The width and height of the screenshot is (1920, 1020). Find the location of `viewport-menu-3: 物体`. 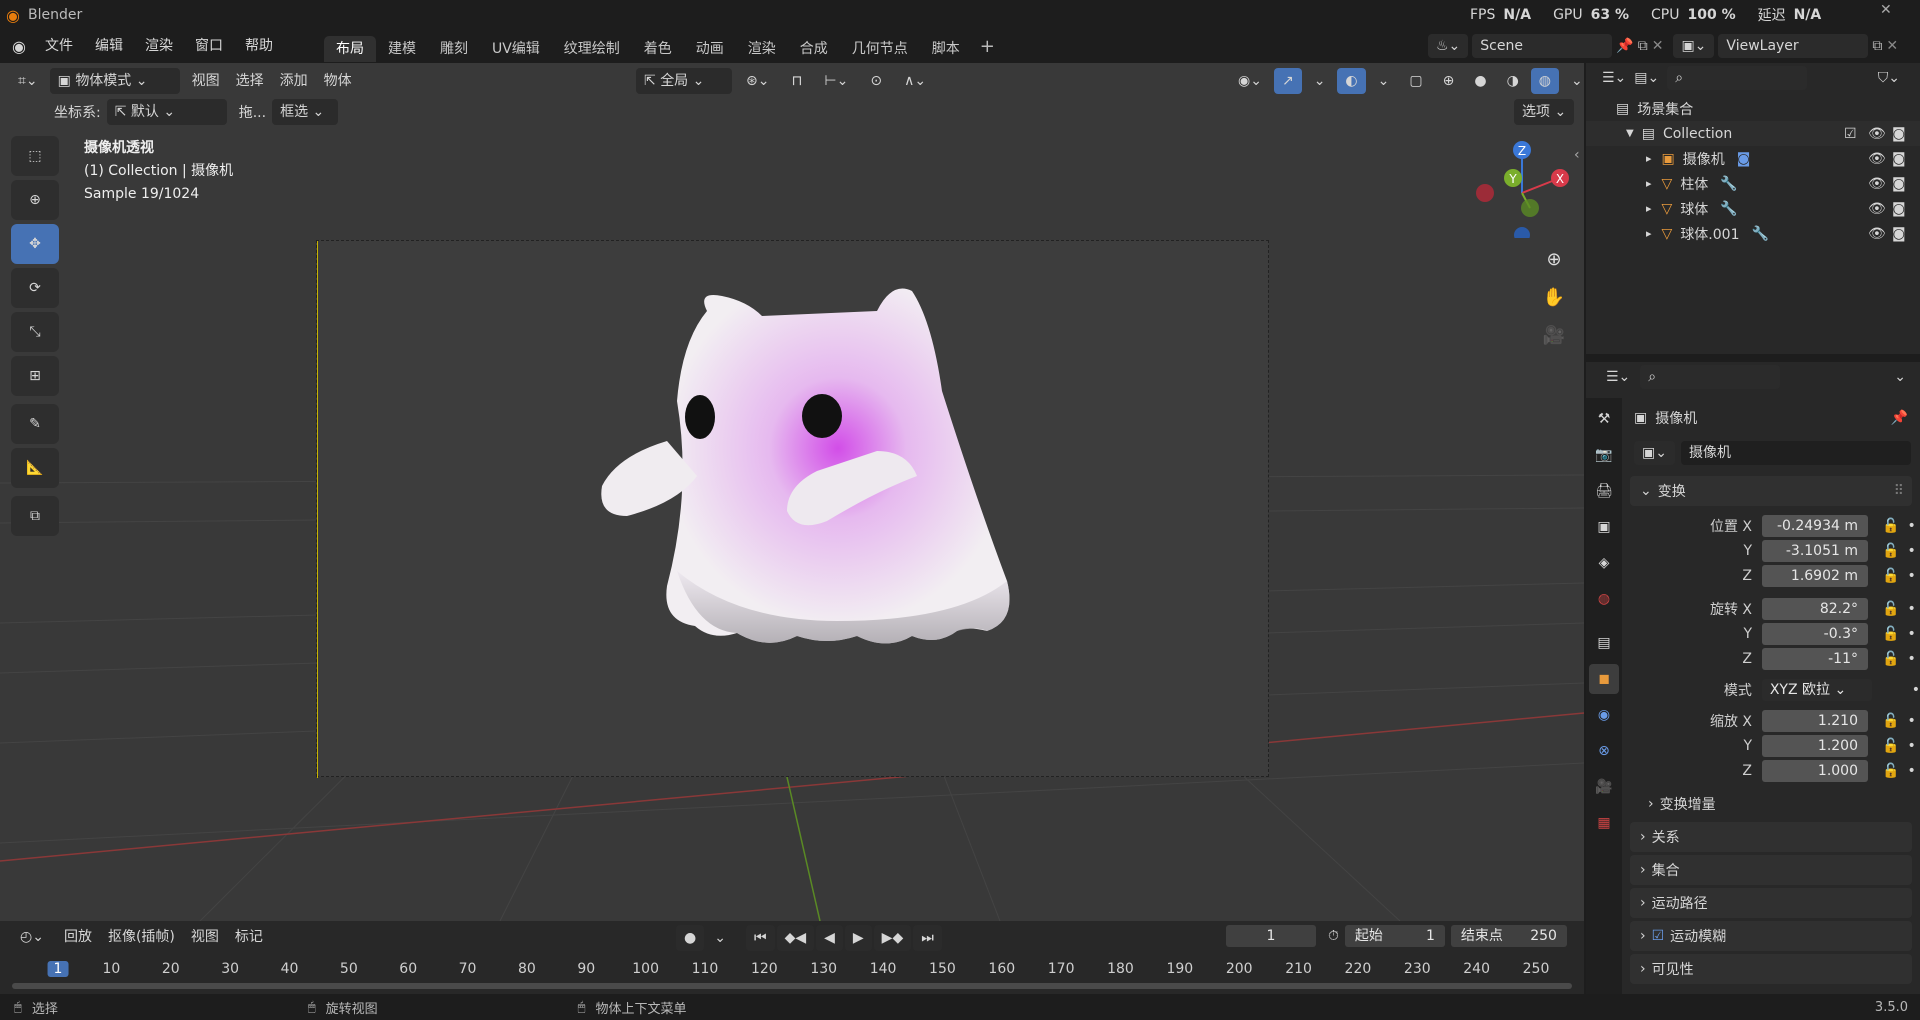

viewport-menu-3: 物体 is located at coordinates (338, 81).